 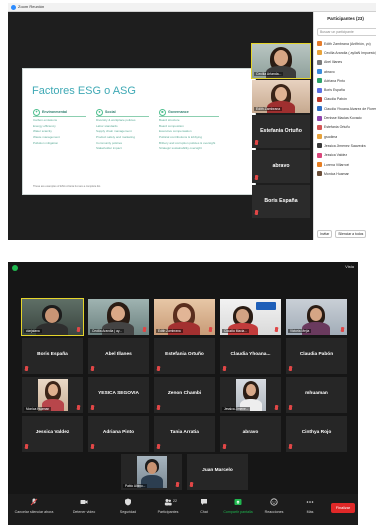 I want to click on participant-row: Claudia Yhoana Alvarez de Flores, so click(x=345, y=108).